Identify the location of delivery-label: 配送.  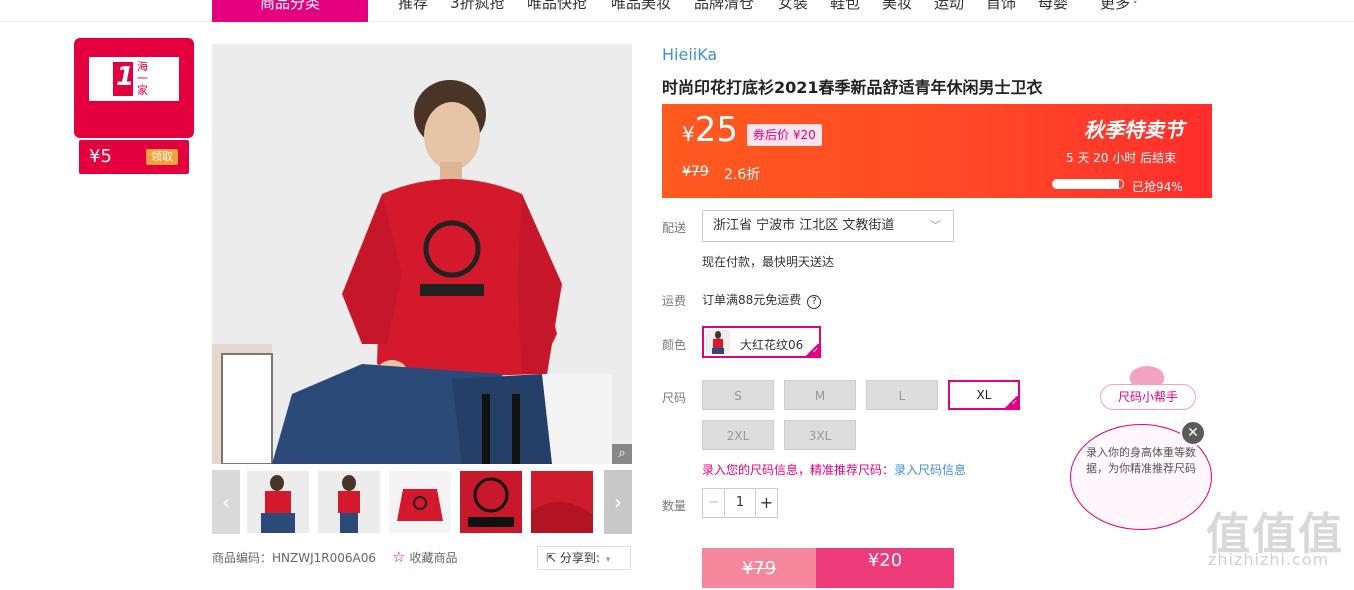
(674, 228).